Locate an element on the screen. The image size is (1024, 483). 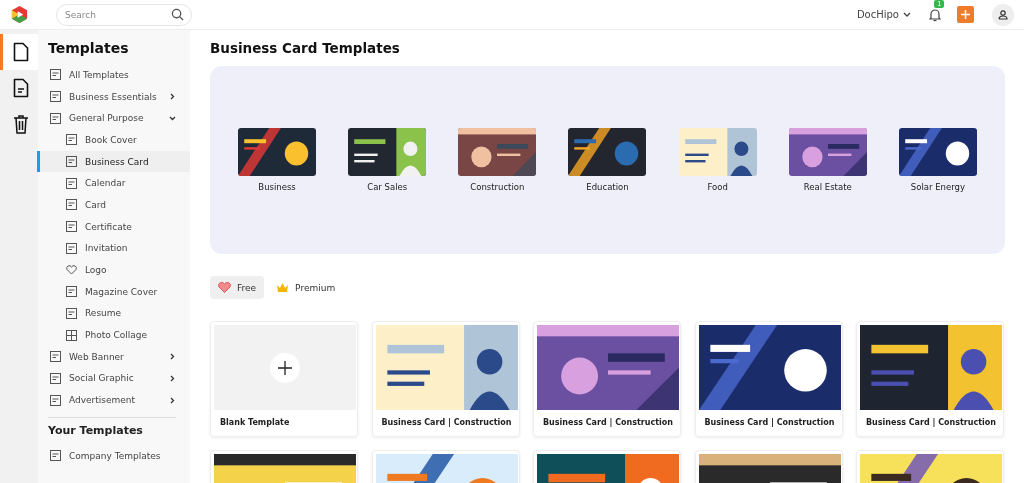
category-label: Education is located at coordinates (607, 187).